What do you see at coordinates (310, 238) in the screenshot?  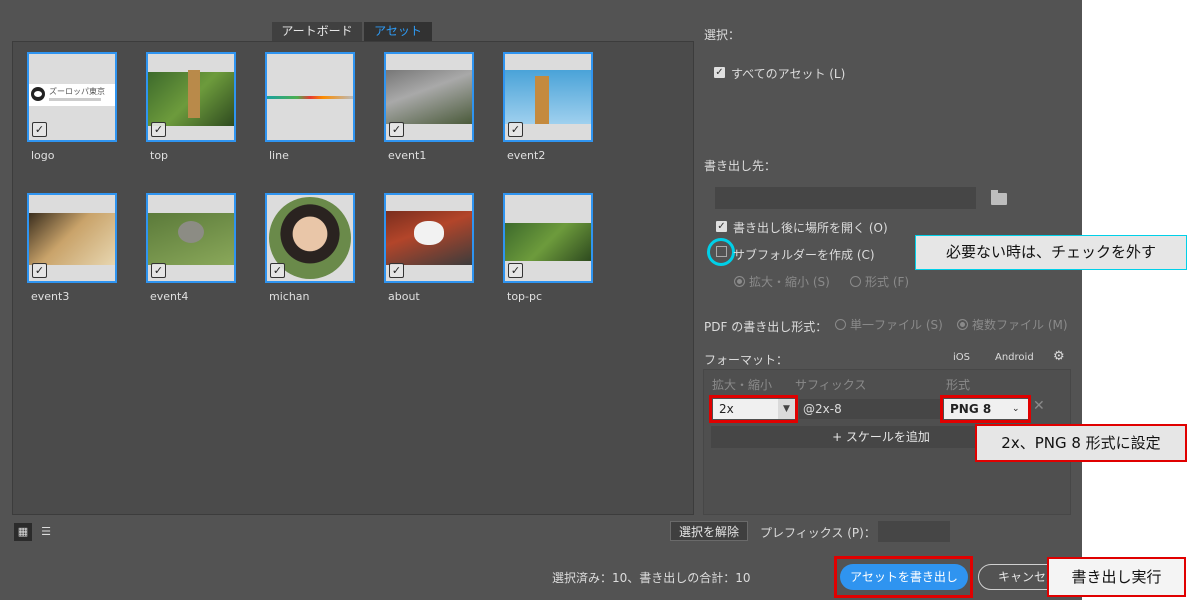 I see `asset-tile-michan: ✓` at bounding box center [310, 238].